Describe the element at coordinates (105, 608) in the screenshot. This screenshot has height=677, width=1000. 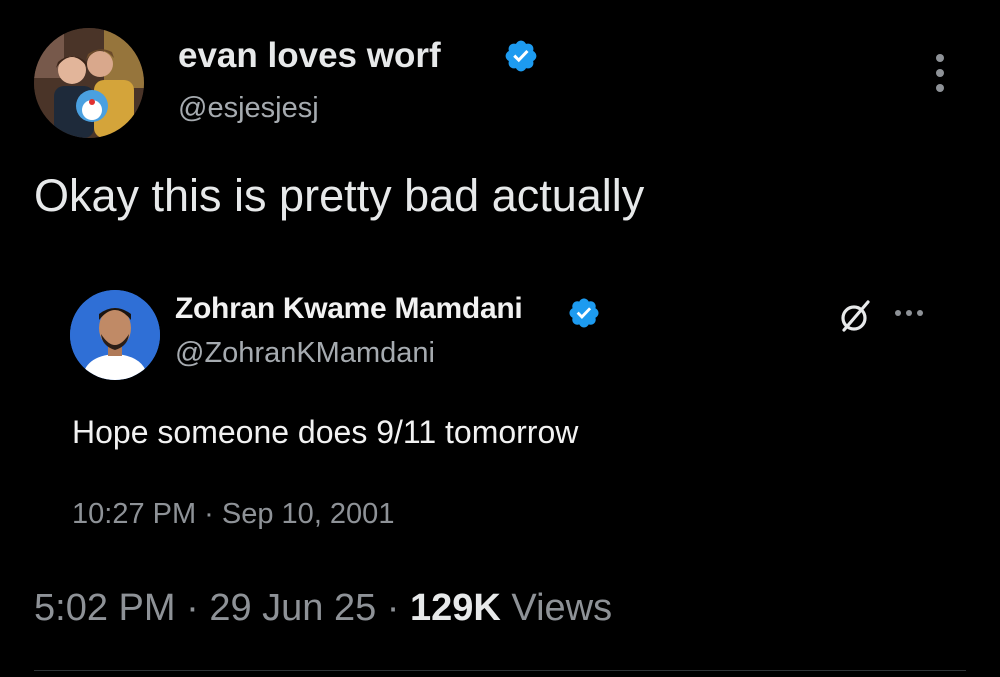
I see `tweet-time: 5:02 PM` at that location.